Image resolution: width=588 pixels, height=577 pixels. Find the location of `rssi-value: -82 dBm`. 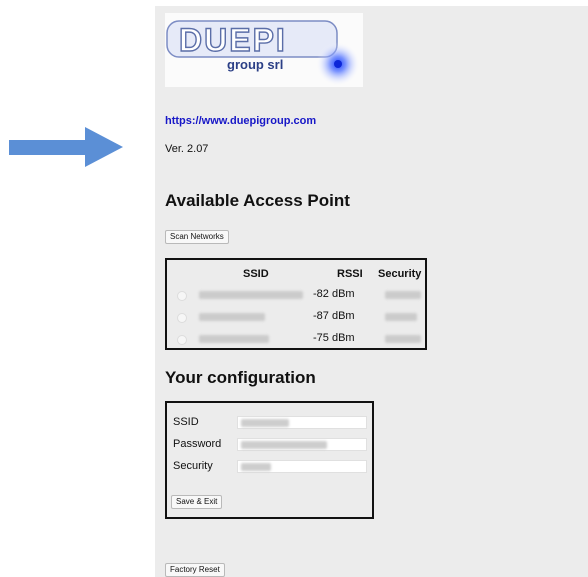

rssi-value: -82 dBm is located at coordinates (334, 294).